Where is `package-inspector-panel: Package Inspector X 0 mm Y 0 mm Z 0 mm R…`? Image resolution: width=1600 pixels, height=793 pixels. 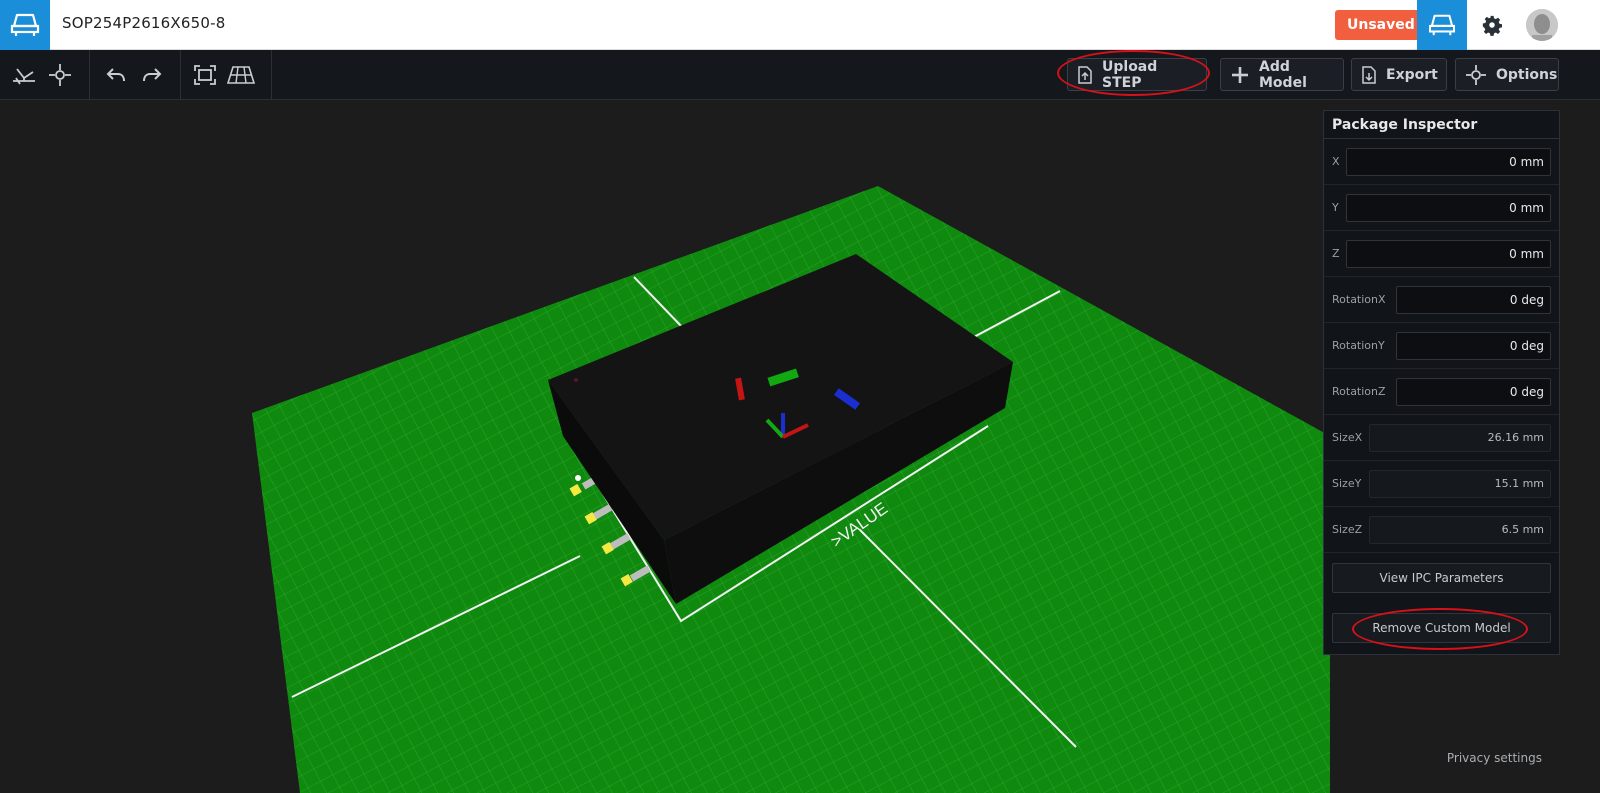 package-inspector-panel: Package Inspector X 0 mm Y 0 mm Z 0 mm R… is located at coordinates (1441, 382).